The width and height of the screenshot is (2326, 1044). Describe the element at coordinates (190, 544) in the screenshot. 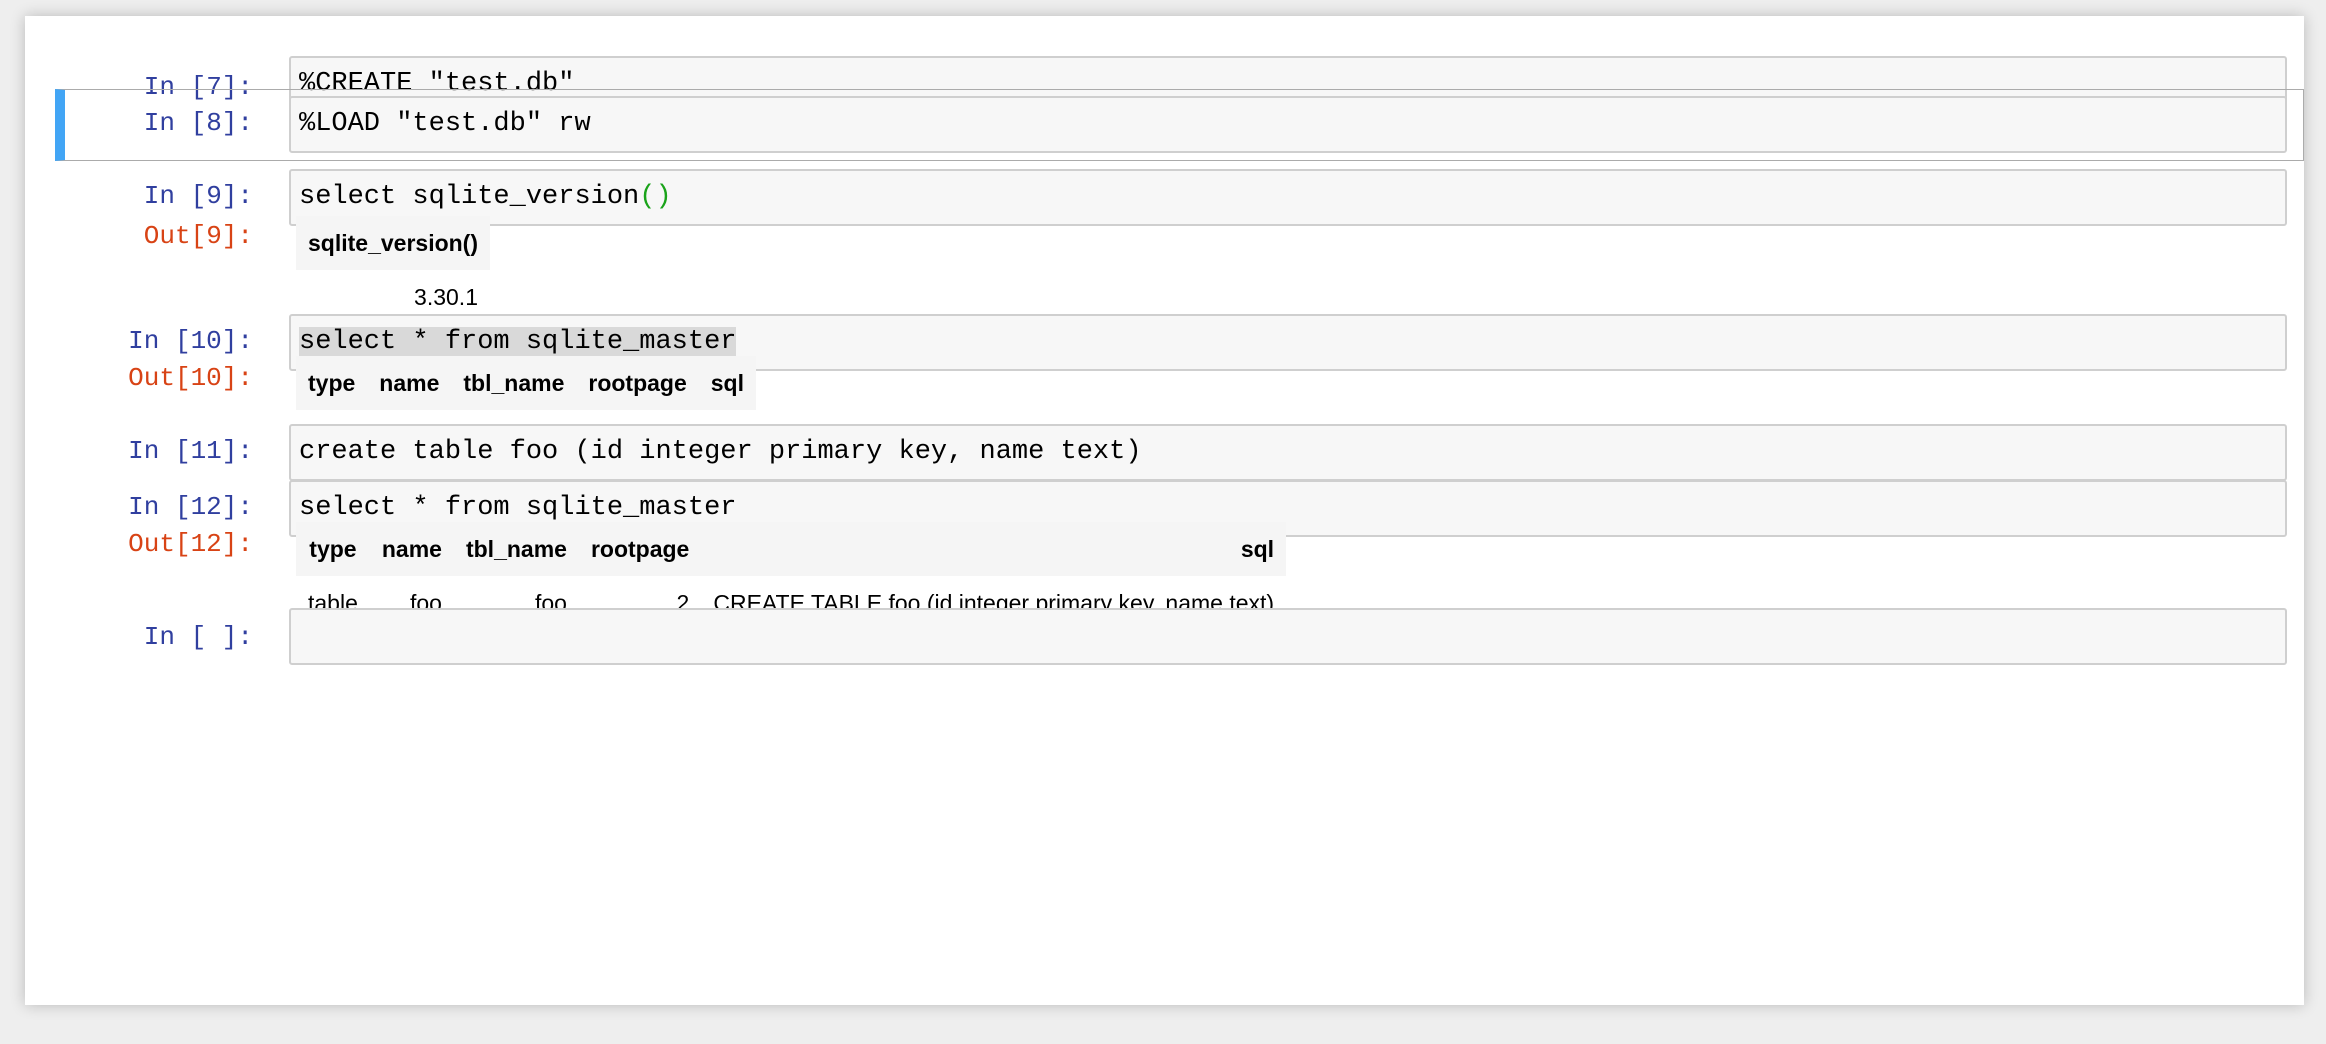

I see `output-prompt: Out[12]:` at that location.